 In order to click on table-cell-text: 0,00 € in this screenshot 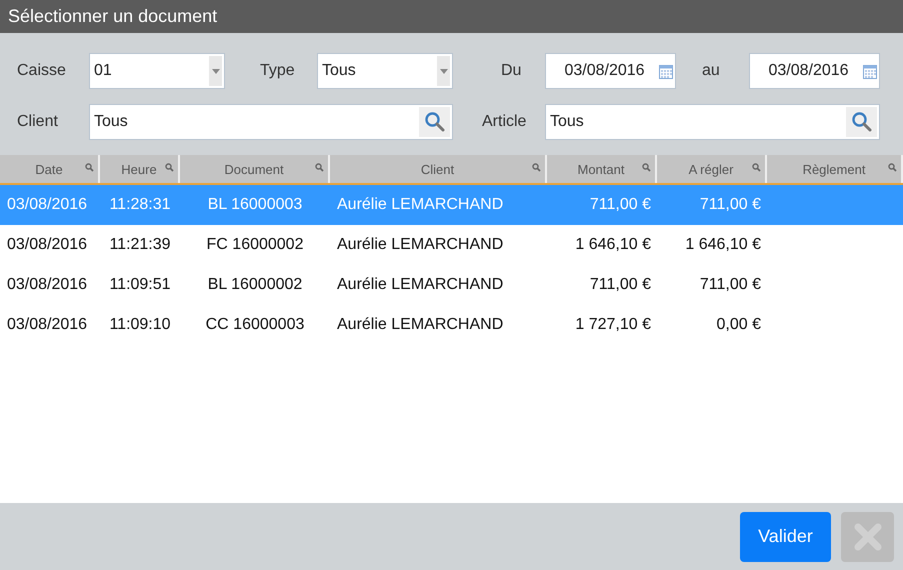, I will do `click(739, 325)`.